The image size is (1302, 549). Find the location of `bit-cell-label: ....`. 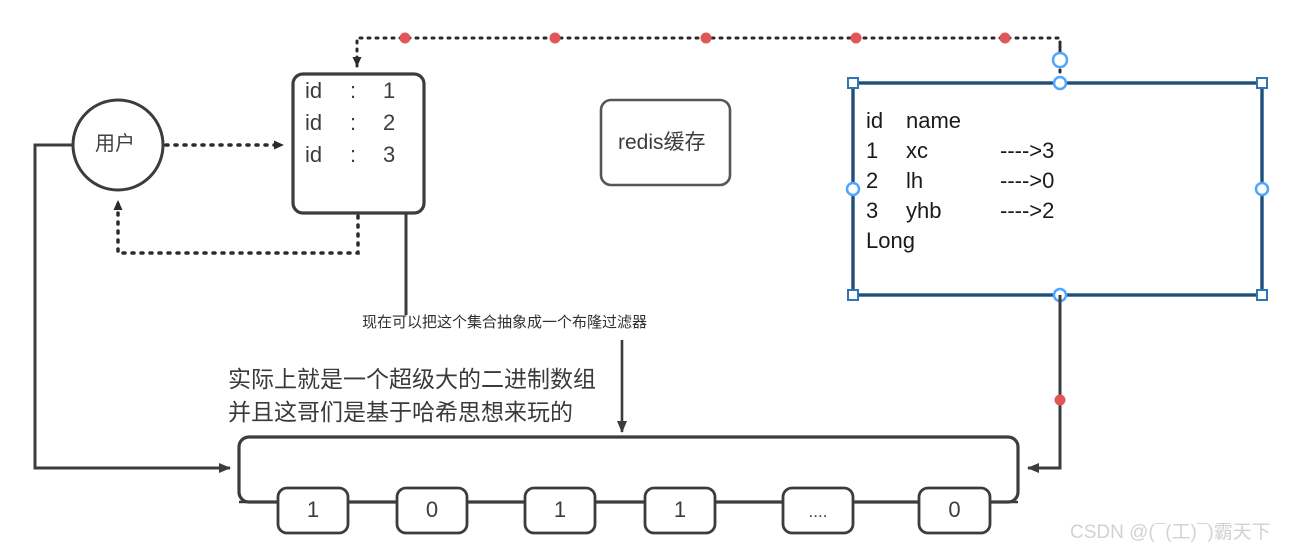

bit-cell-label: .... is located at coordinates (818, 511).